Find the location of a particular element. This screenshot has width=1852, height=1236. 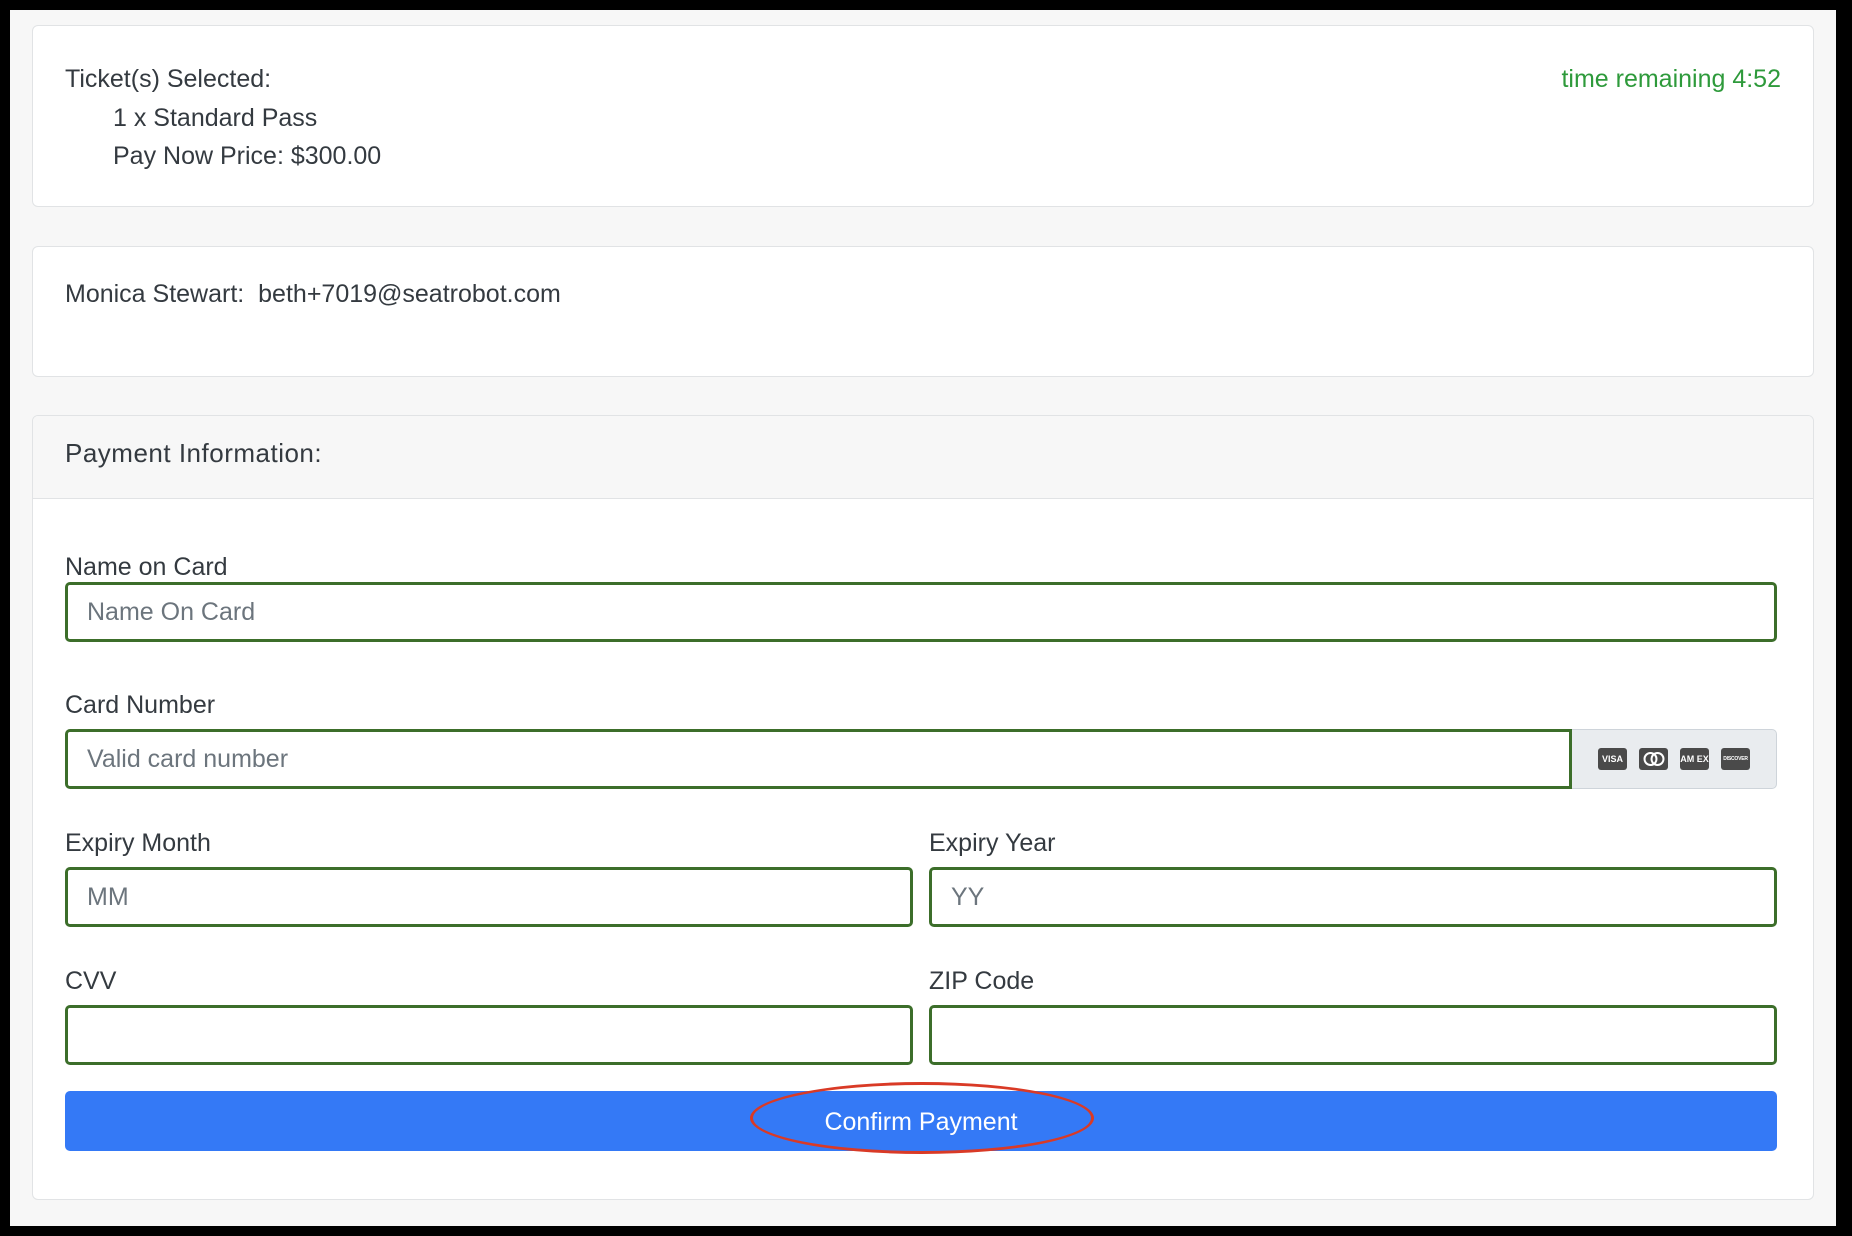

confirm-payment-label: Confirm Payment is located at coordinates (921, 1121).